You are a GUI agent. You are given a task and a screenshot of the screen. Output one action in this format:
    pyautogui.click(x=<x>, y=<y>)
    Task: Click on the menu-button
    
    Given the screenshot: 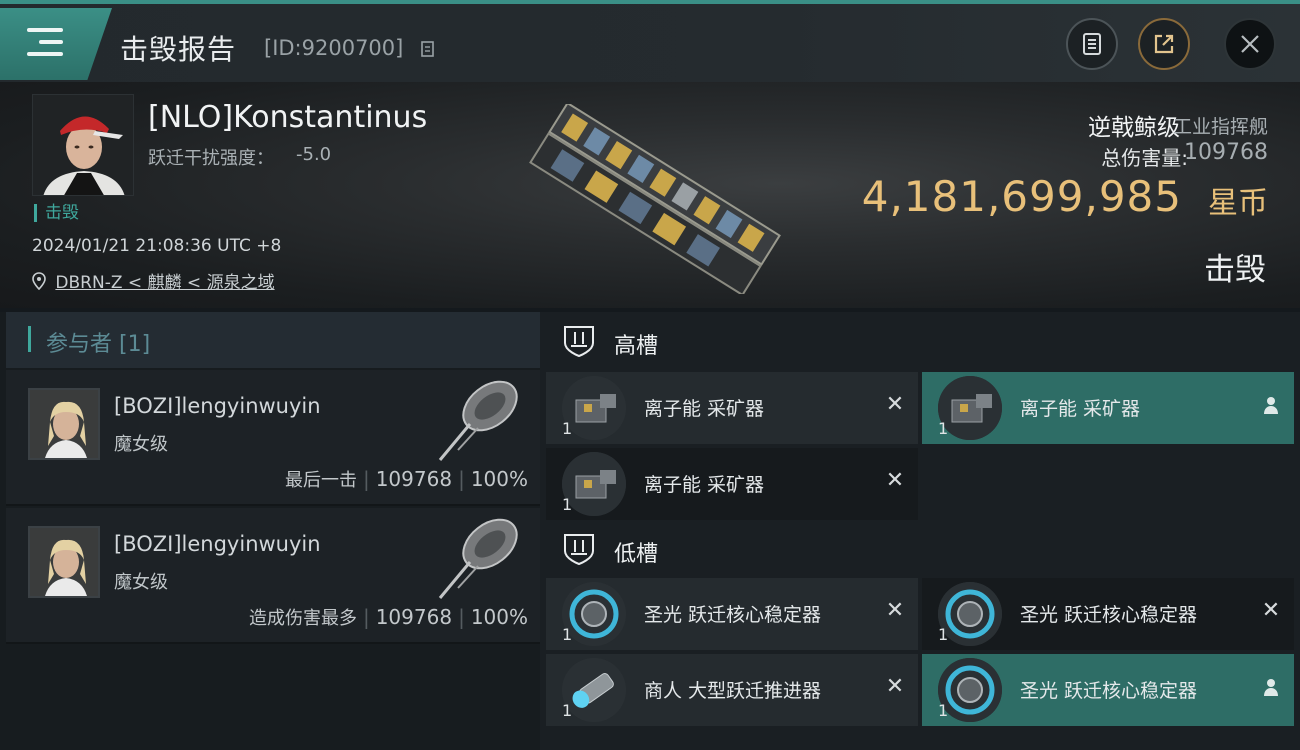 What is the action you would take?
    pyautogui.click(x=56, y=44)
    